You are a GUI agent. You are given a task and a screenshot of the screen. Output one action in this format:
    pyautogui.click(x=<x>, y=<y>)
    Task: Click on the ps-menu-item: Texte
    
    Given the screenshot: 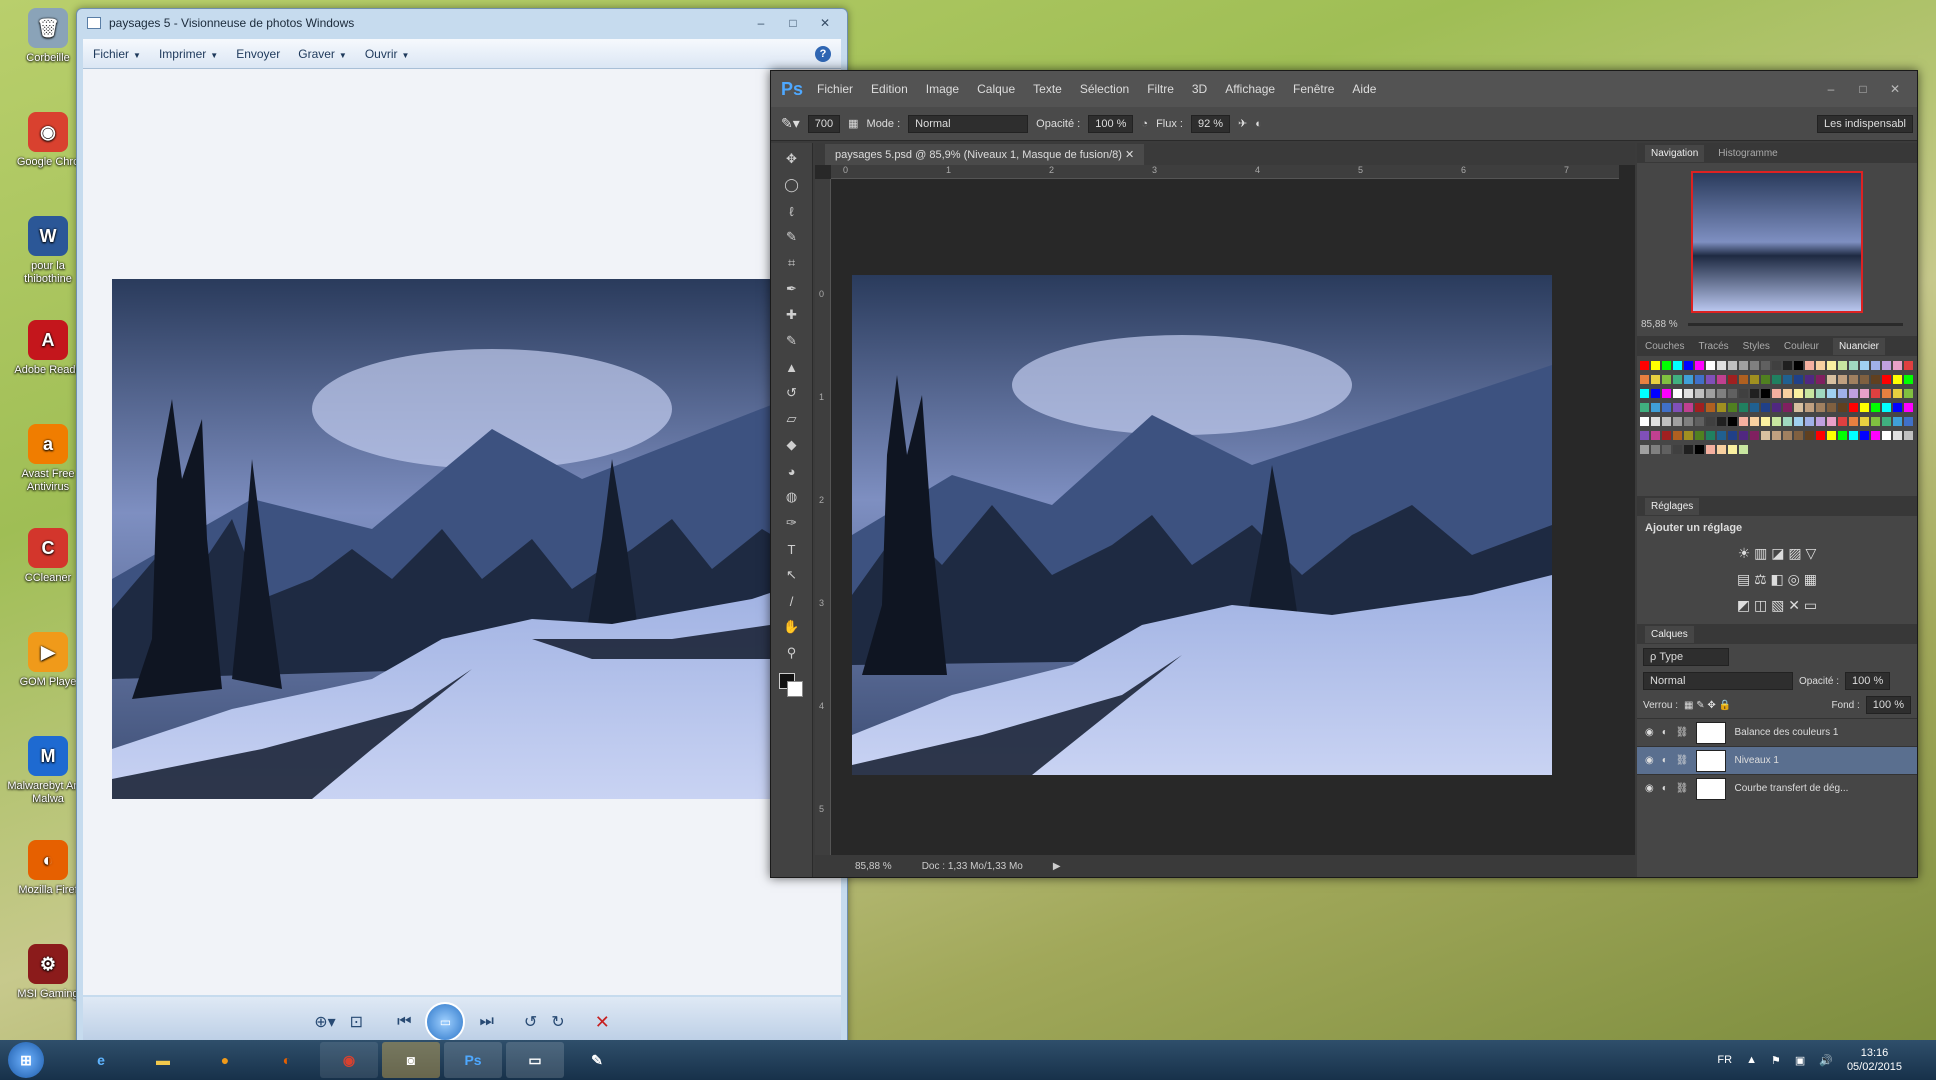 What is the action you would take?
    pyautogui.click(x=1047, y=89)
    